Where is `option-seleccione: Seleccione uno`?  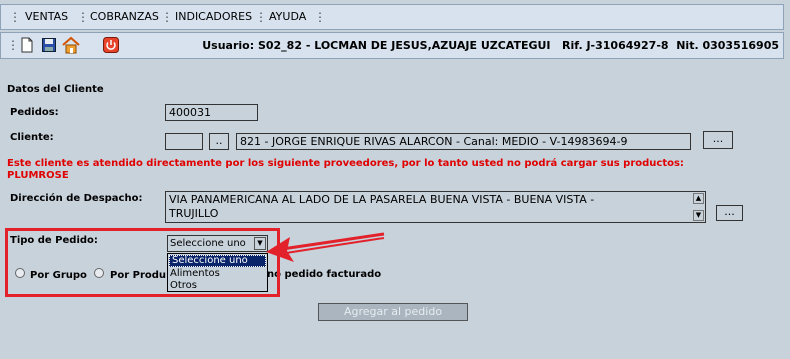 option-seleccione: Seleccione uno is located at coordinates (217, 261).